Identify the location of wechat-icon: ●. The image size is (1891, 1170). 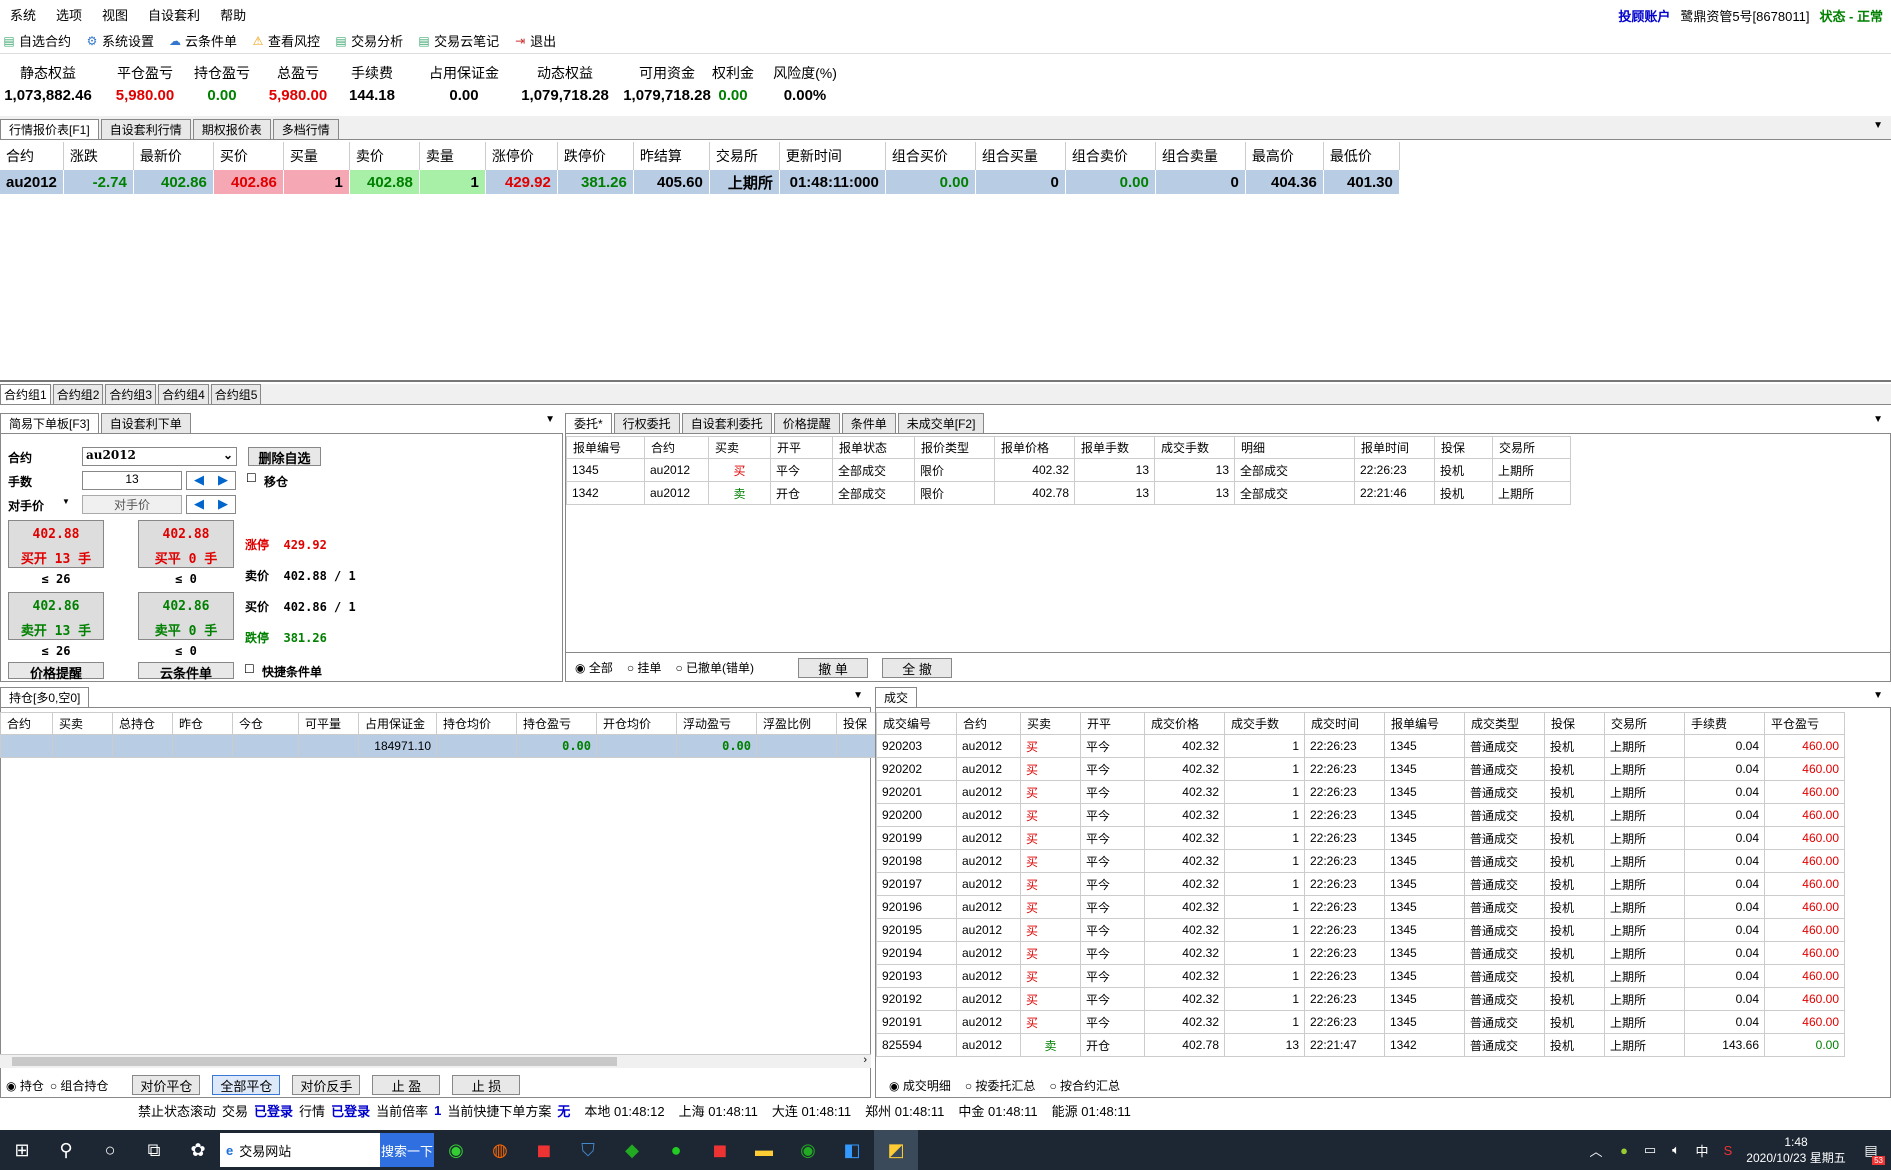
(676, 1150).